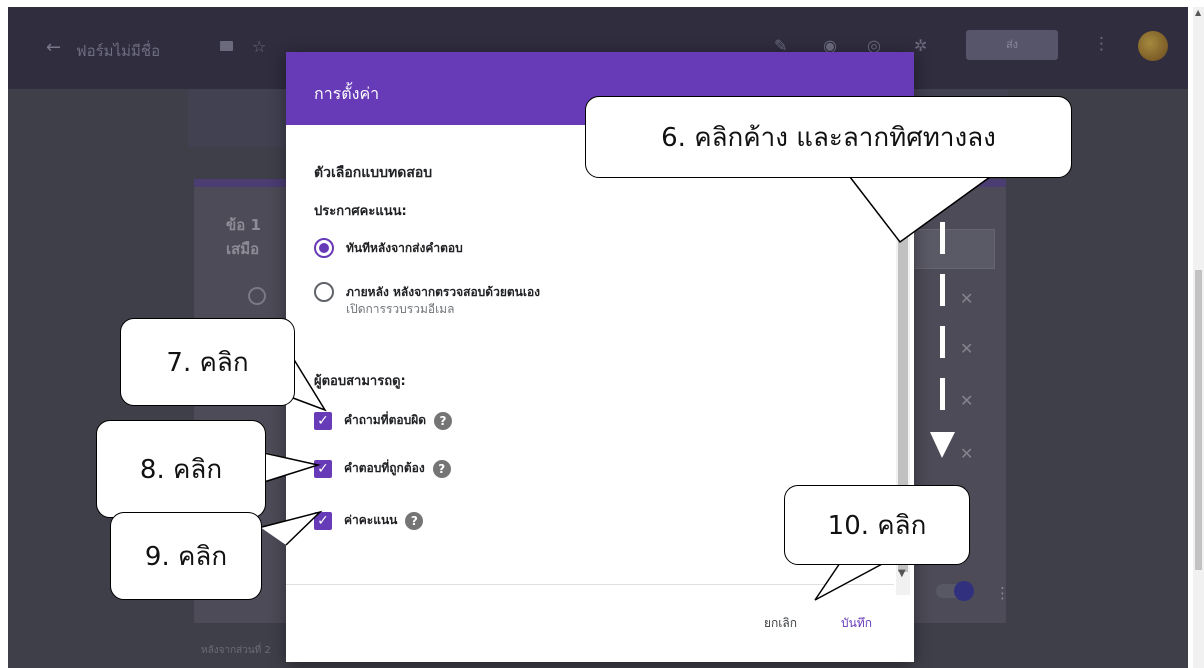 The image size is (1204, 668). Describe the element at coordinates (1101, 44) in the screenshot. I see `more-menu-icon: ⋮` at that location.